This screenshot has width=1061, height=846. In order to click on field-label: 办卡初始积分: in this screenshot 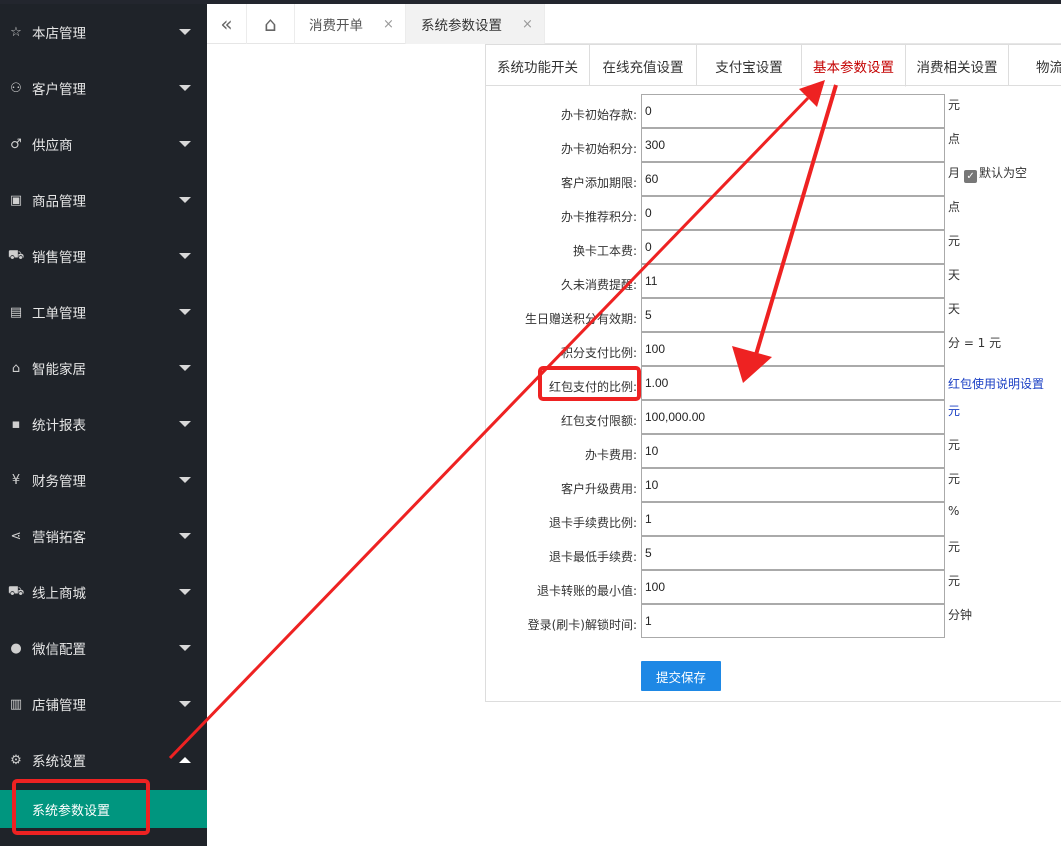, I will do `click(598, 149)`.